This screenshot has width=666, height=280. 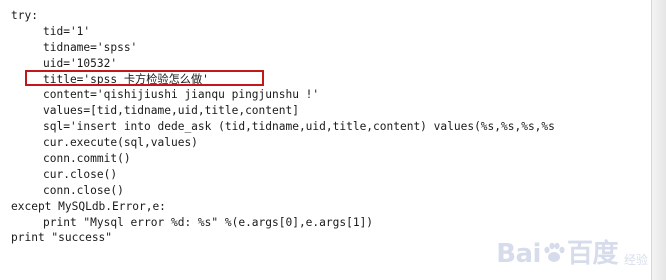 What do you see at coordinates (88, 206) in the screenshot?
I see `code-line: except MySQLdb.Error,e:` at bounding box center [88, 206].